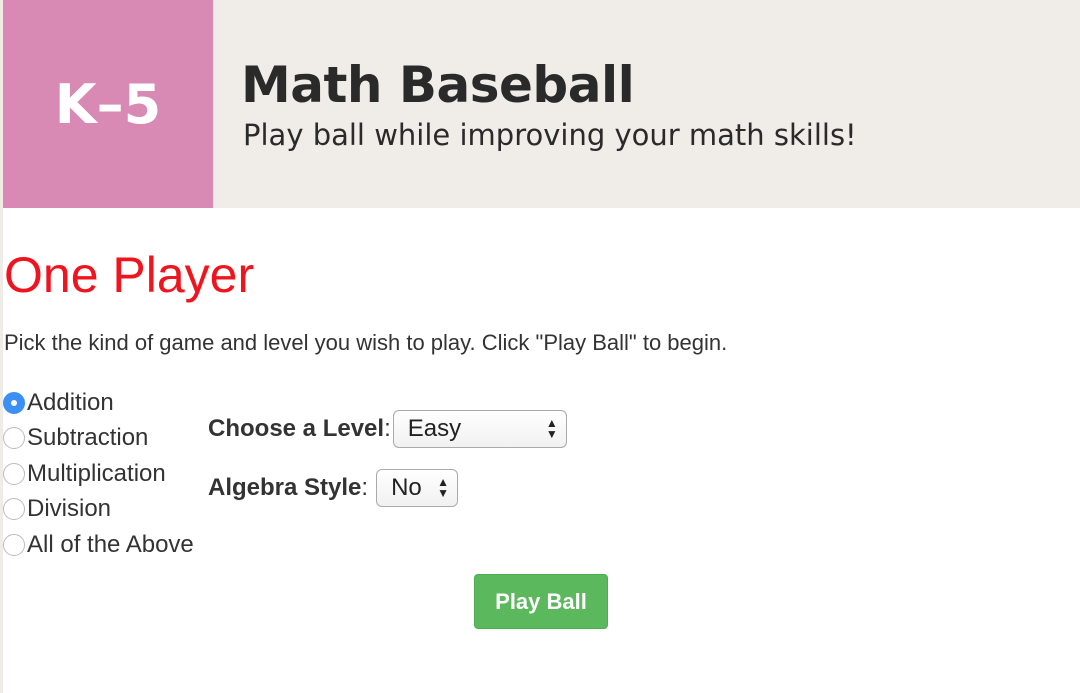  I want to click on algebra-label: Algebra Style, so click(285, 487).